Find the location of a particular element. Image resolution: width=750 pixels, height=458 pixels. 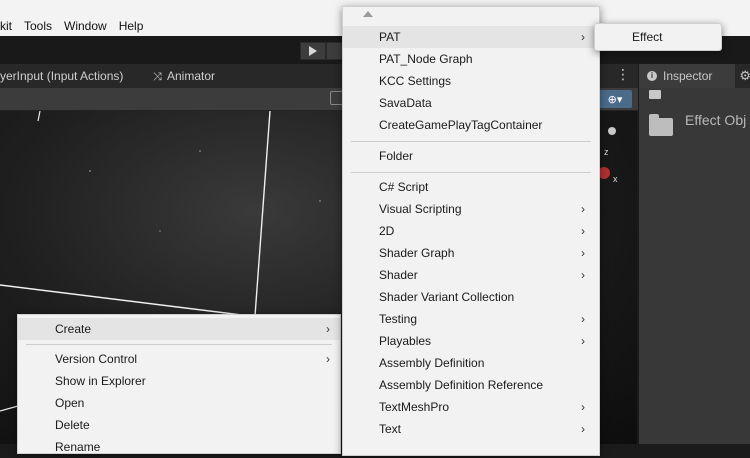

pat-submenu: Effect is located at coordinates (658, 37).